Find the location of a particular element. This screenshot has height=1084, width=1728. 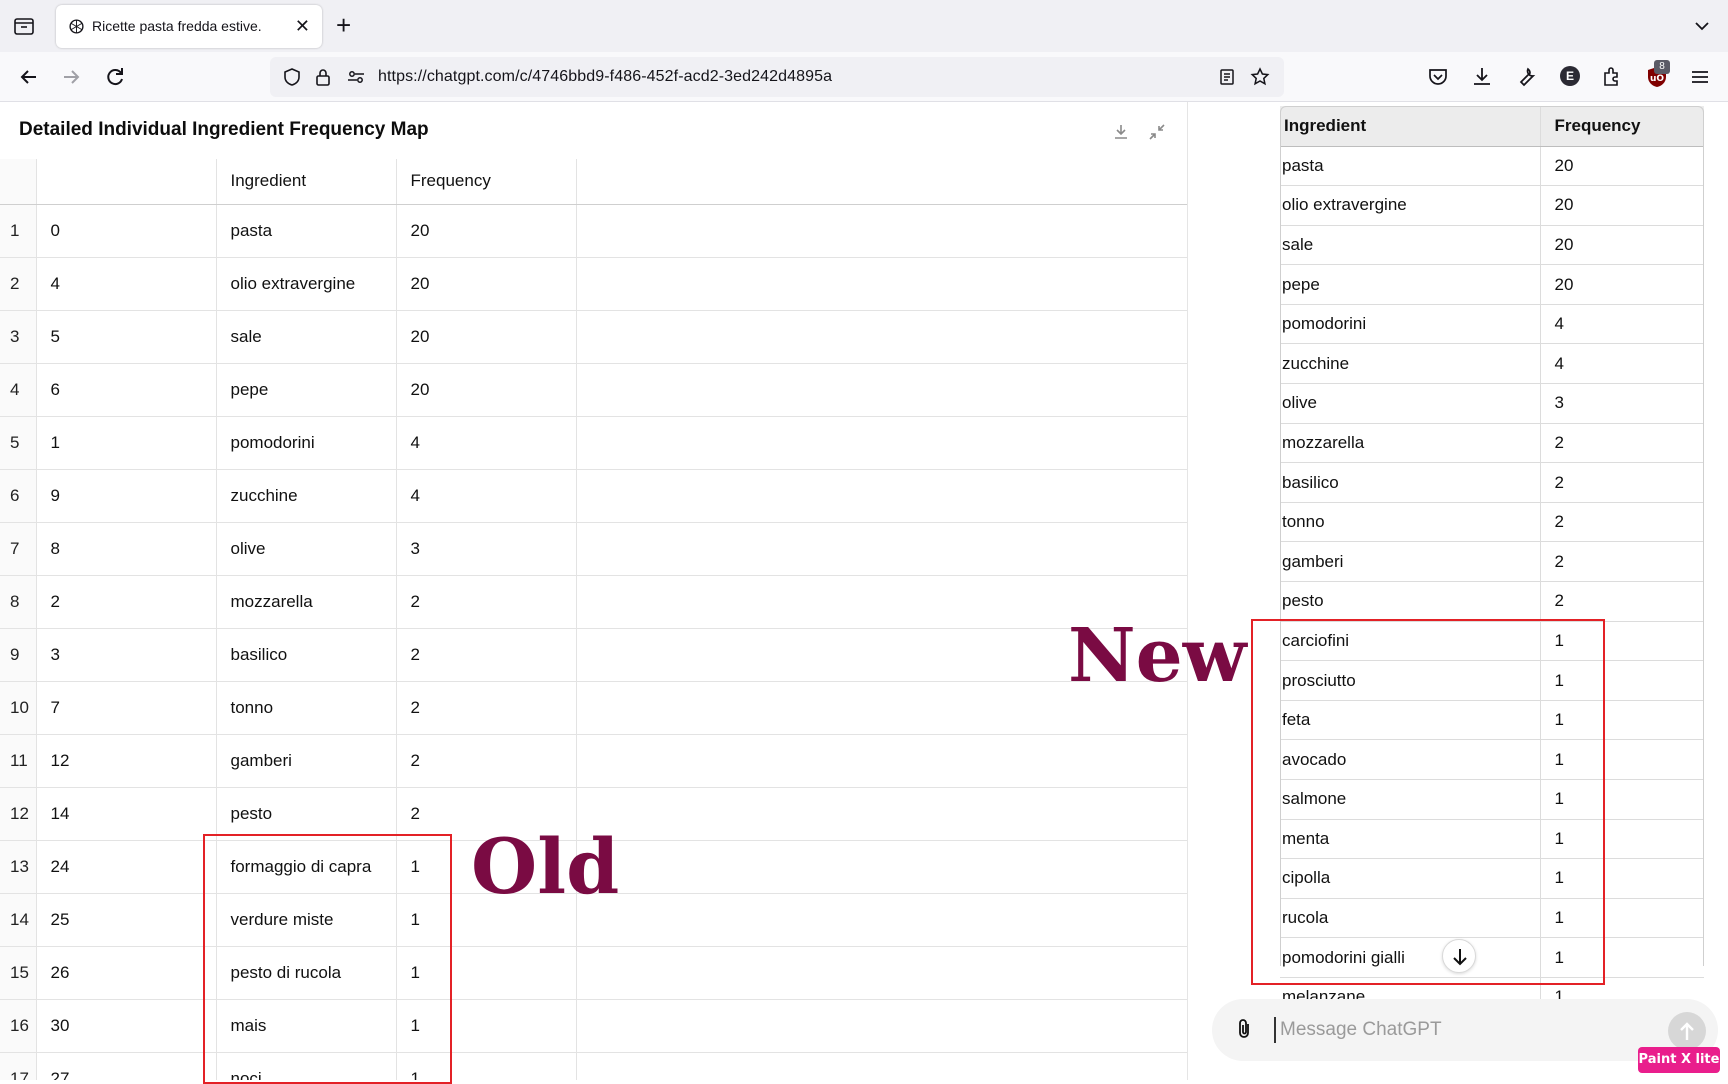

chevron-down-icon is located at coordinates (1702, 26).